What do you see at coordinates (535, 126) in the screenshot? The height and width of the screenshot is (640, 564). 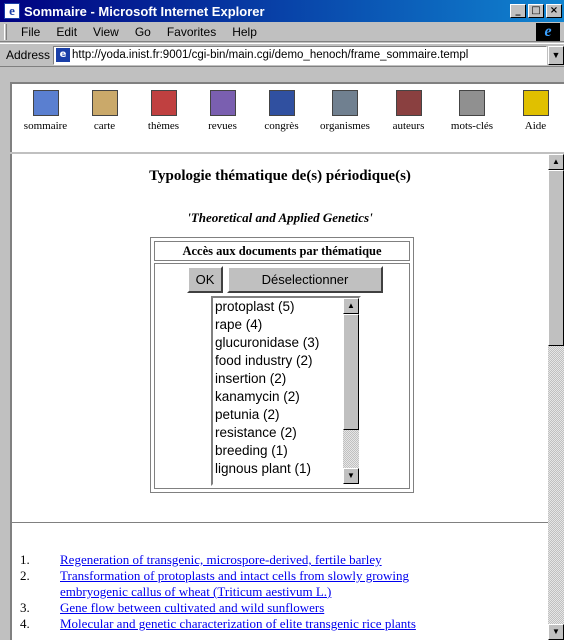 I see `nav-item-label: Aide` at bounding box center [535, 126].